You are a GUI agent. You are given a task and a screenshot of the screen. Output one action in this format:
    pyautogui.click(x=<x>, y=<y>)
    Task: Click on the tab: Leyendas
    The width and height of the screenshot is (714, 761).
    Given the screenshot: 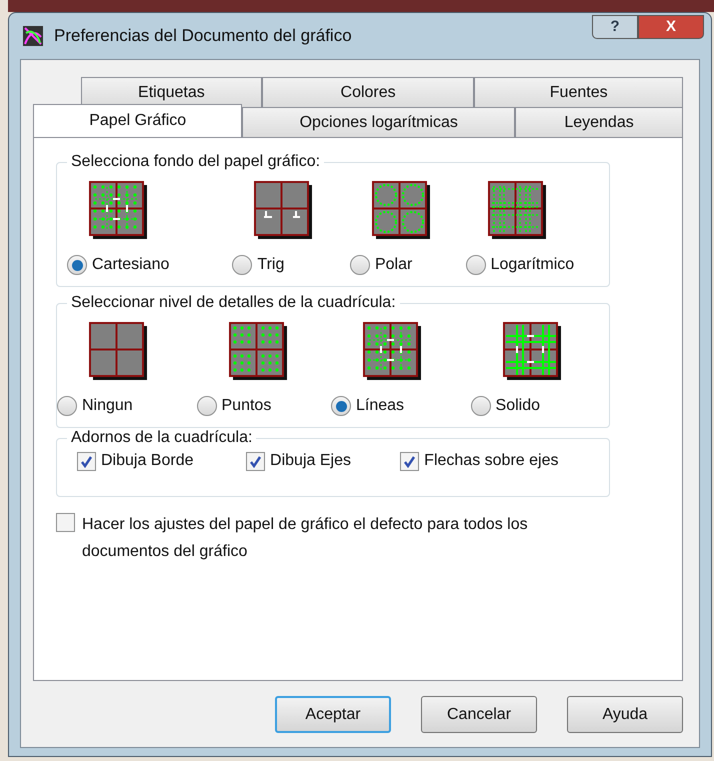 What is the action you would take?
    pyautogui.click(x=599, y=122)
    